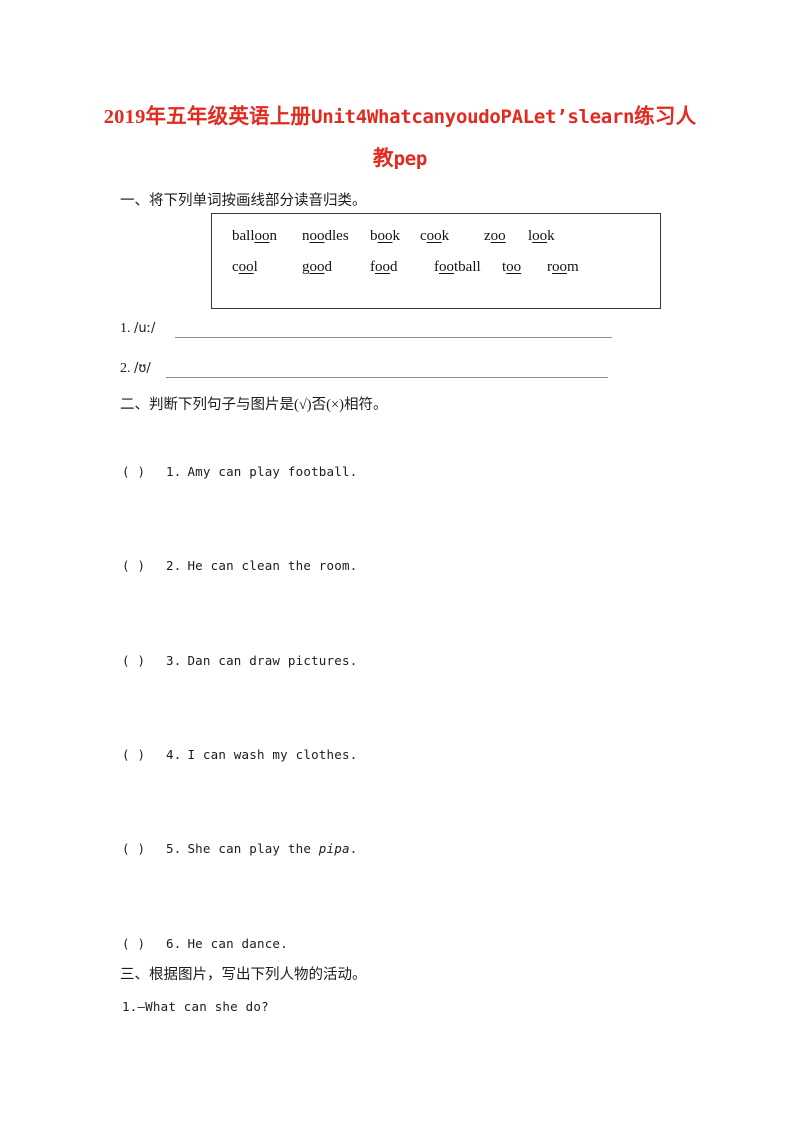  Describe the element at coordinates (665, 117) in the screenshot. I see `title-cn-b: 练习人` at that location.